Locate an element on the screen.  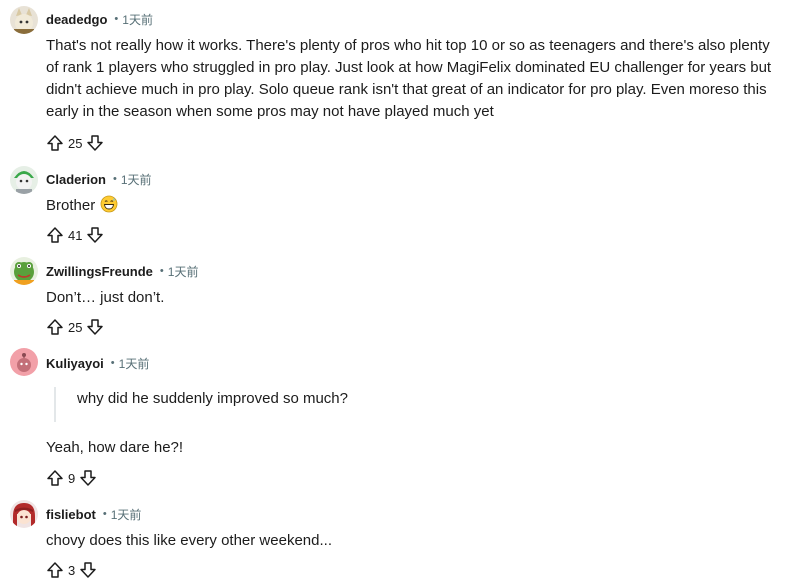
comment-meta: Kuliyayoi • 1天前 is located at coordinates (97, 363).